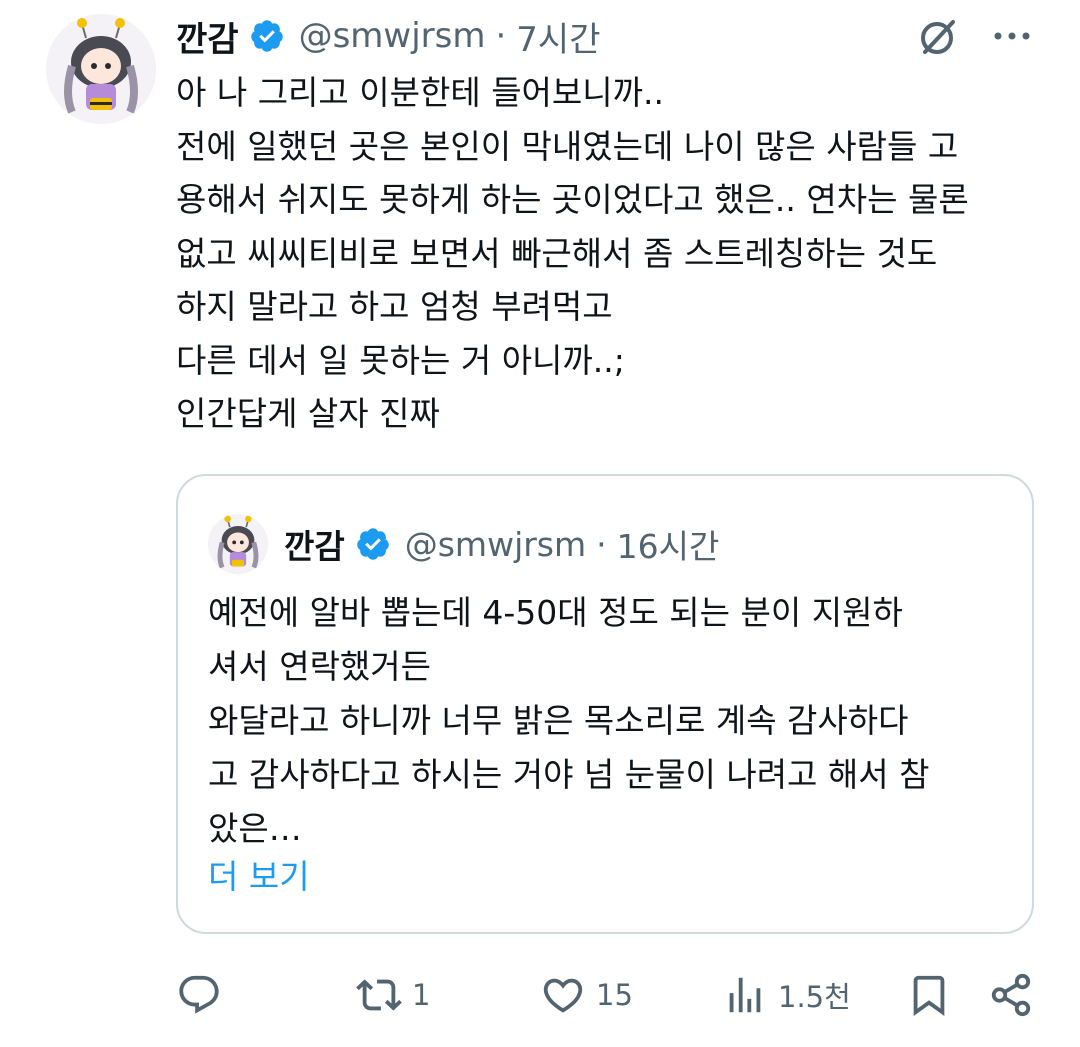 The image size is (1080, 1047). What do you see at coordinates (558, 36) in the screenshot?
I see `timestamp: 7시간` at bounding box center [558, 36].